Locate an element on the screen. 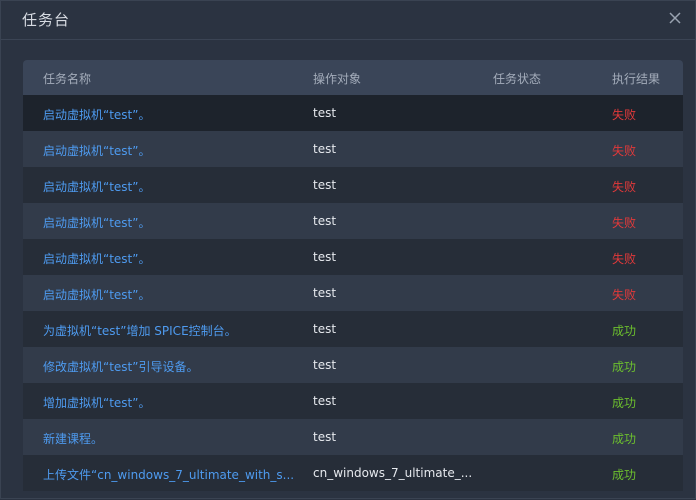 This screenshot has width=696, height=500. task-name-link: 增加虚拟机“test”。 is located at coordinates (96, 402).